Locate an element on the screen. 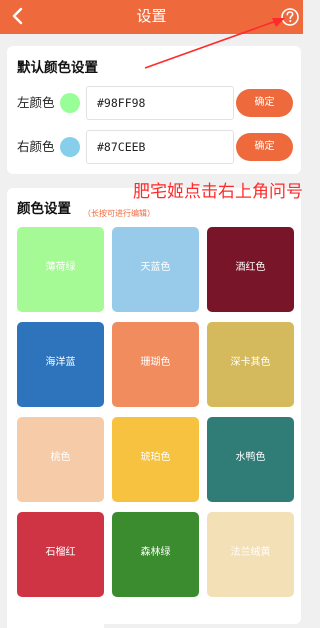 This screenshot has width=320, height=628. right-color-label: 右颜色 is located at coordinates (36, 146).